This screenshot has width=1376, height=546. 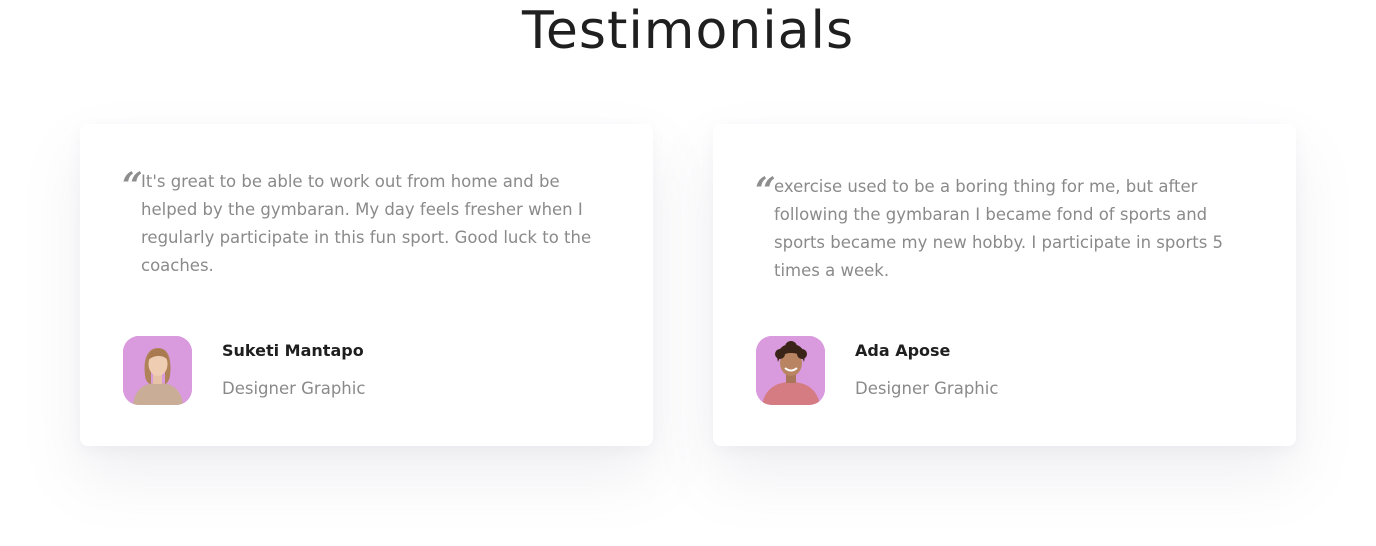 I want to click on author-name: Ada Apose, so click(x=903, y=350).